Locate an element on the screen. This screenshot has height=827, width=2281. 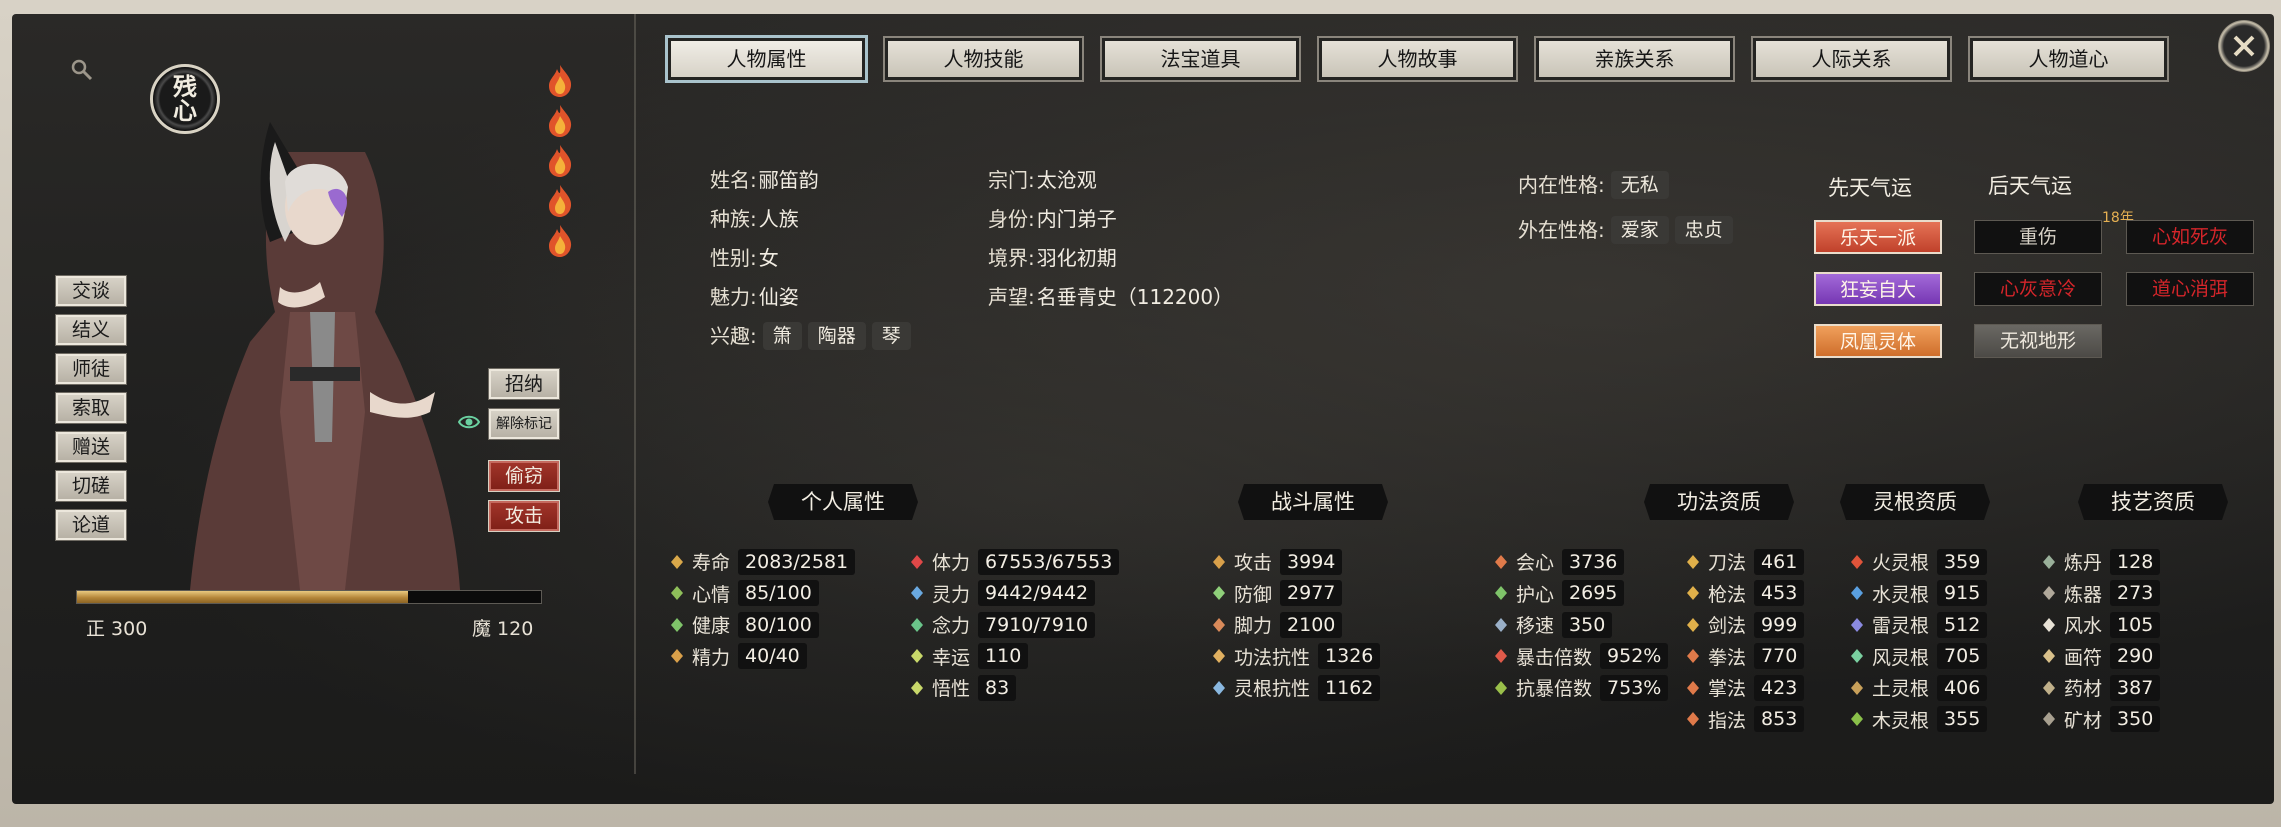
stat-name: 风灵根 is located at coordinates (1901, 657).